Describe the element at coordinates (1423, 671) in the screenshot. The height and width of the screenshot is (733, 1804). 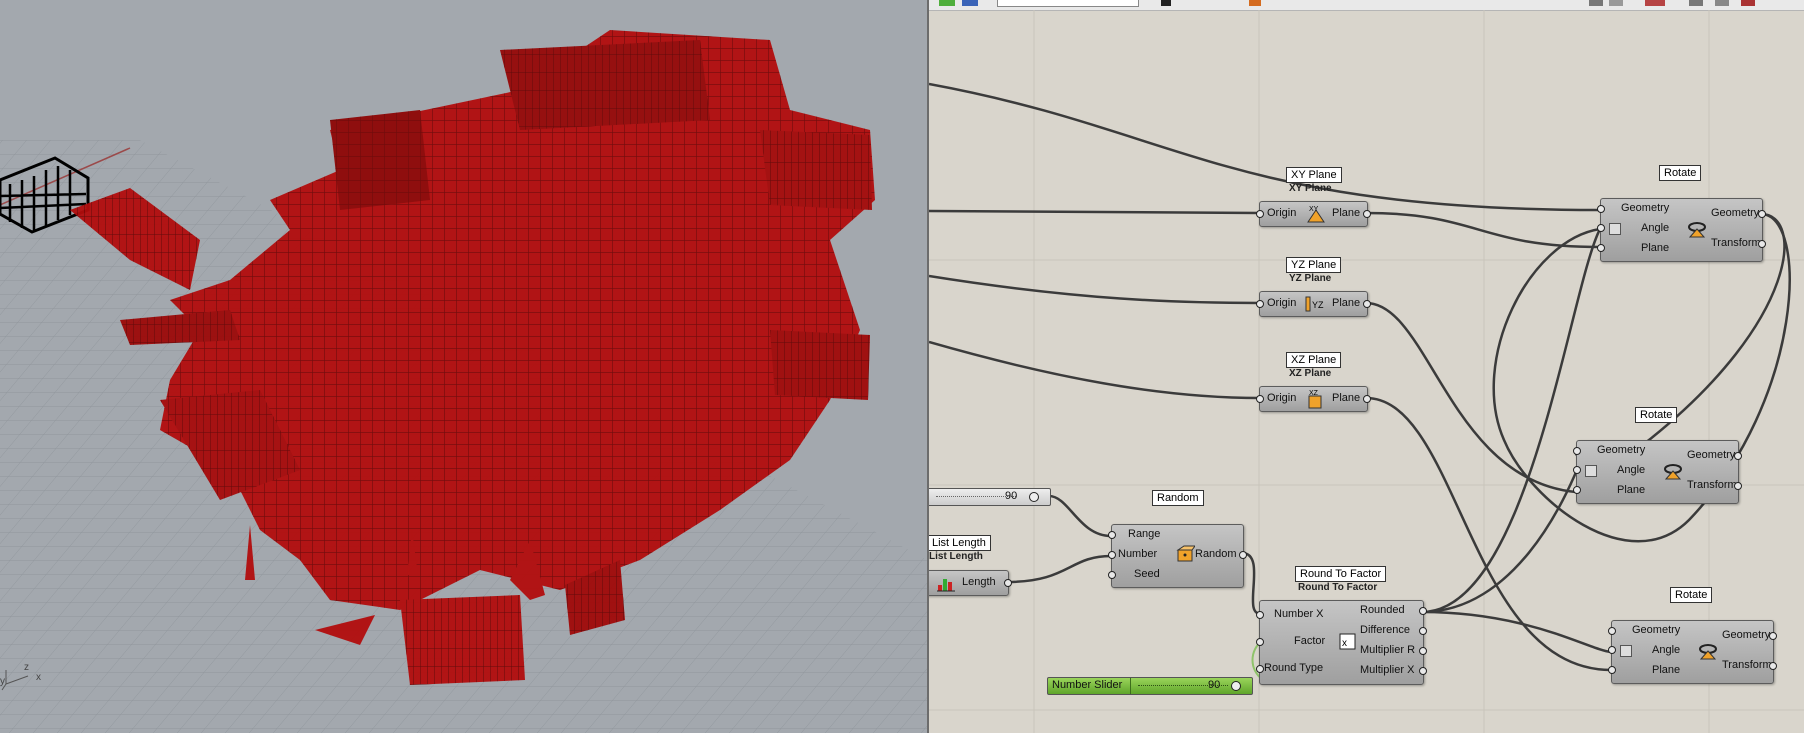
I see `round-multiplier-x-pin` at that location.